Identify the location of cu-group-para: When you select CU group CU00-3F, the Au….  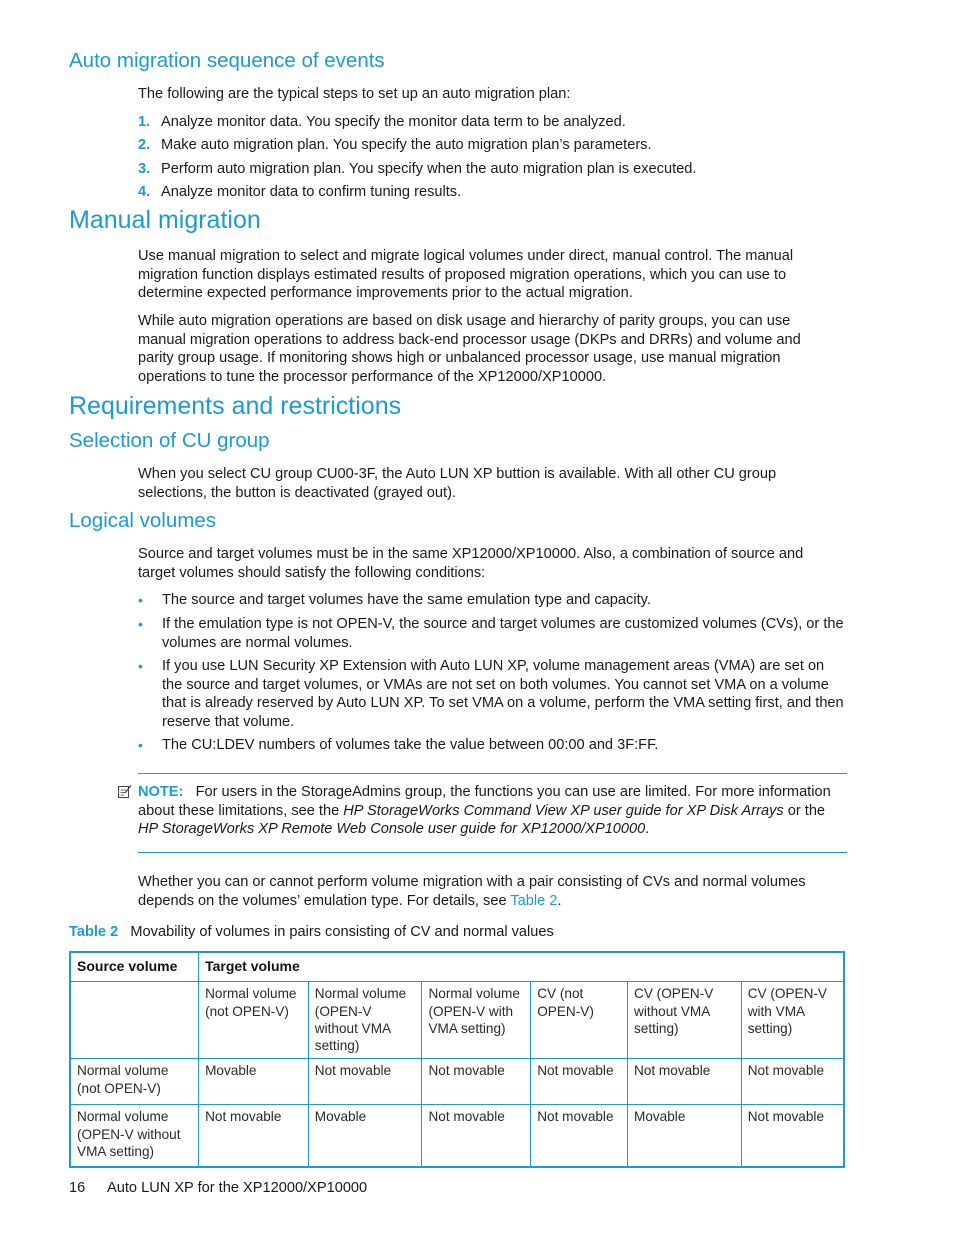
(457, 483).